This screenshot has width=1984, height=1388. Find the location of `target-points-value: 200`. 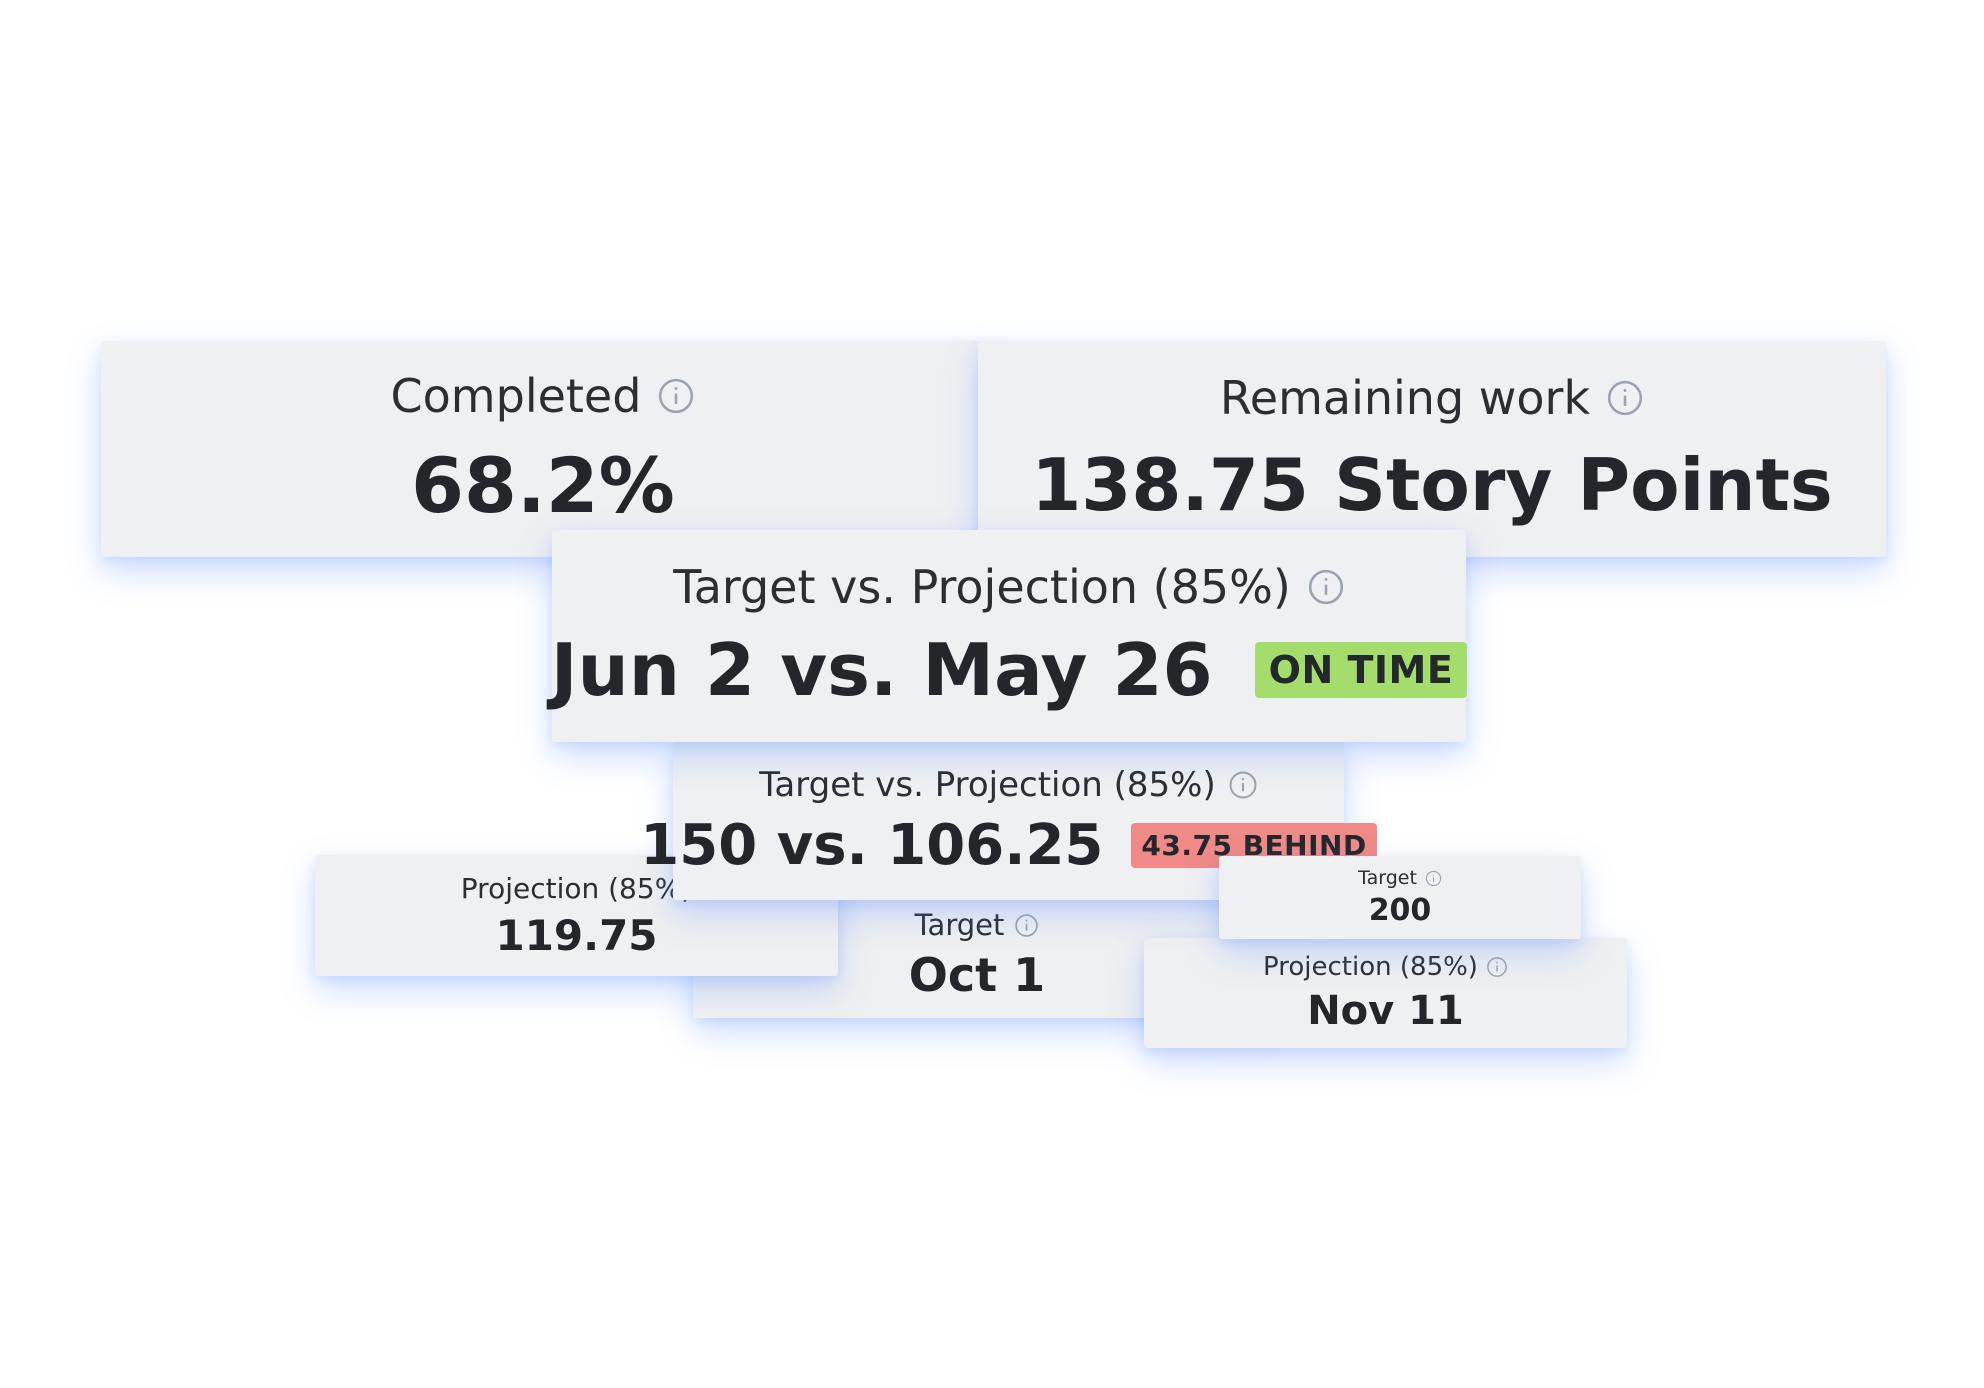

target-points-value: 200 is located at coordinates (1400, 910).